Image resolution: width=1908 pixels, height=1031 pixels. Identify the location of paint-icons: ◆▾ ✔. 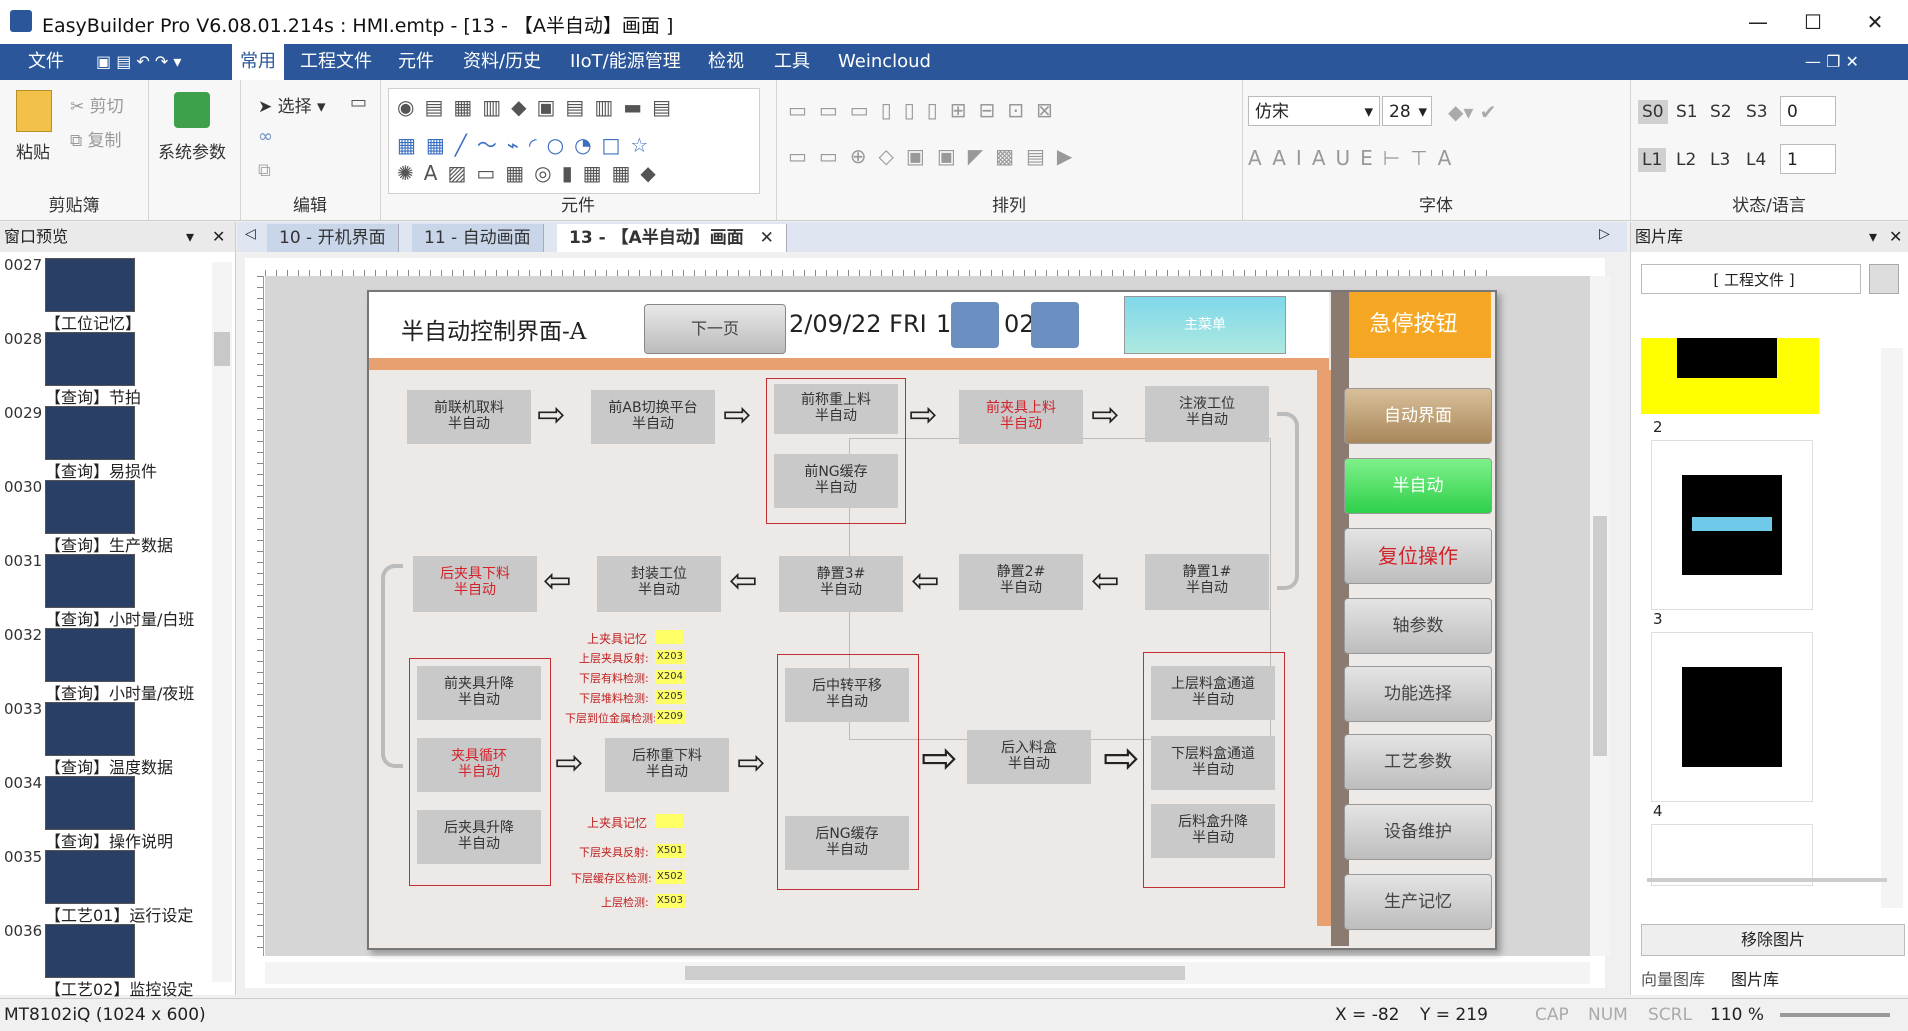
(1472, 112).